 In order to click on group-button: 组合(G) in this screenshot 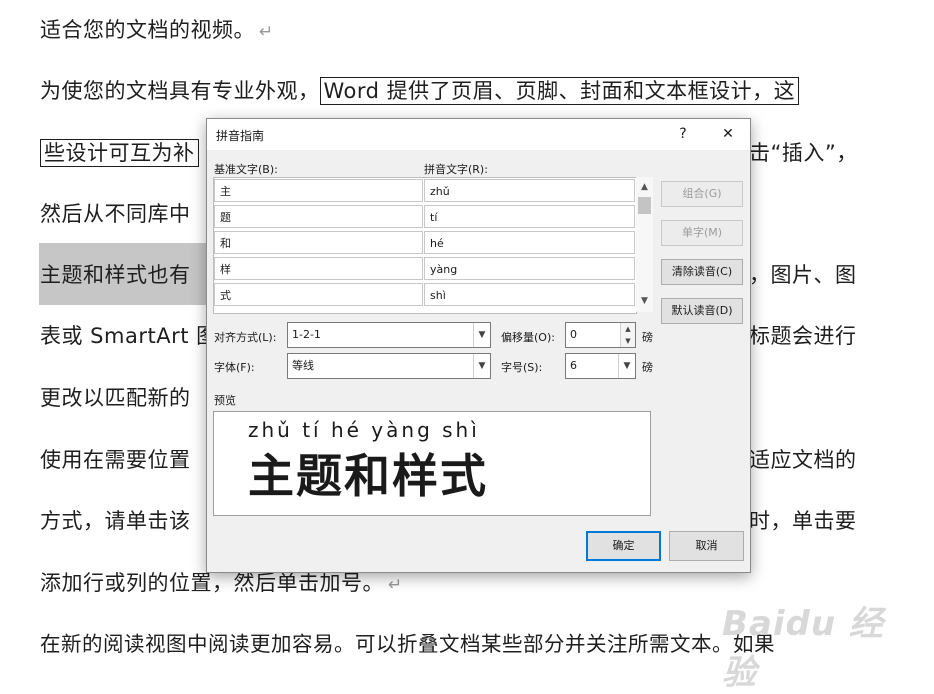, I will do `click(702, 194)`.